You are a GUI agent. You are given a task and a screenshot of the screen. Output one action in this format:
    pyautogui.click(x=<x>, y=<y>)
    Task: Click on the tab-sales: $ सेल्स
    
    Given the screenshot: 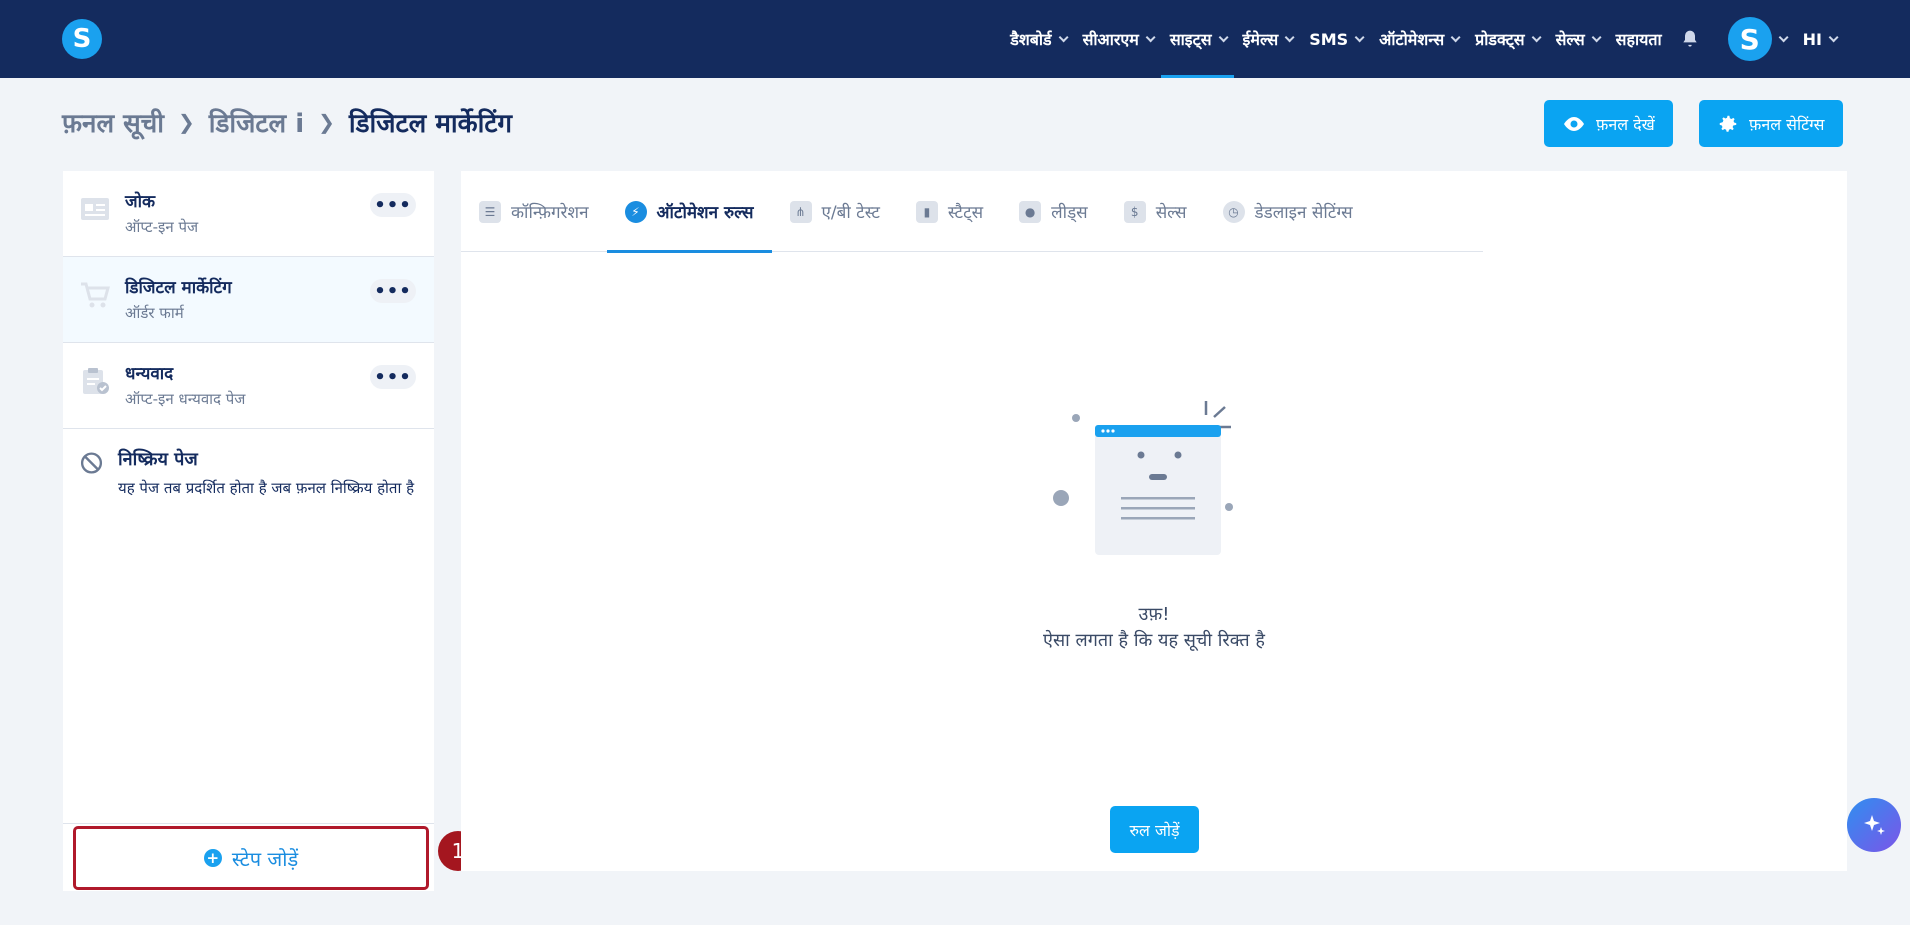 What is the action you would take?
    pyautogui.click(x=1155, y=211)
    